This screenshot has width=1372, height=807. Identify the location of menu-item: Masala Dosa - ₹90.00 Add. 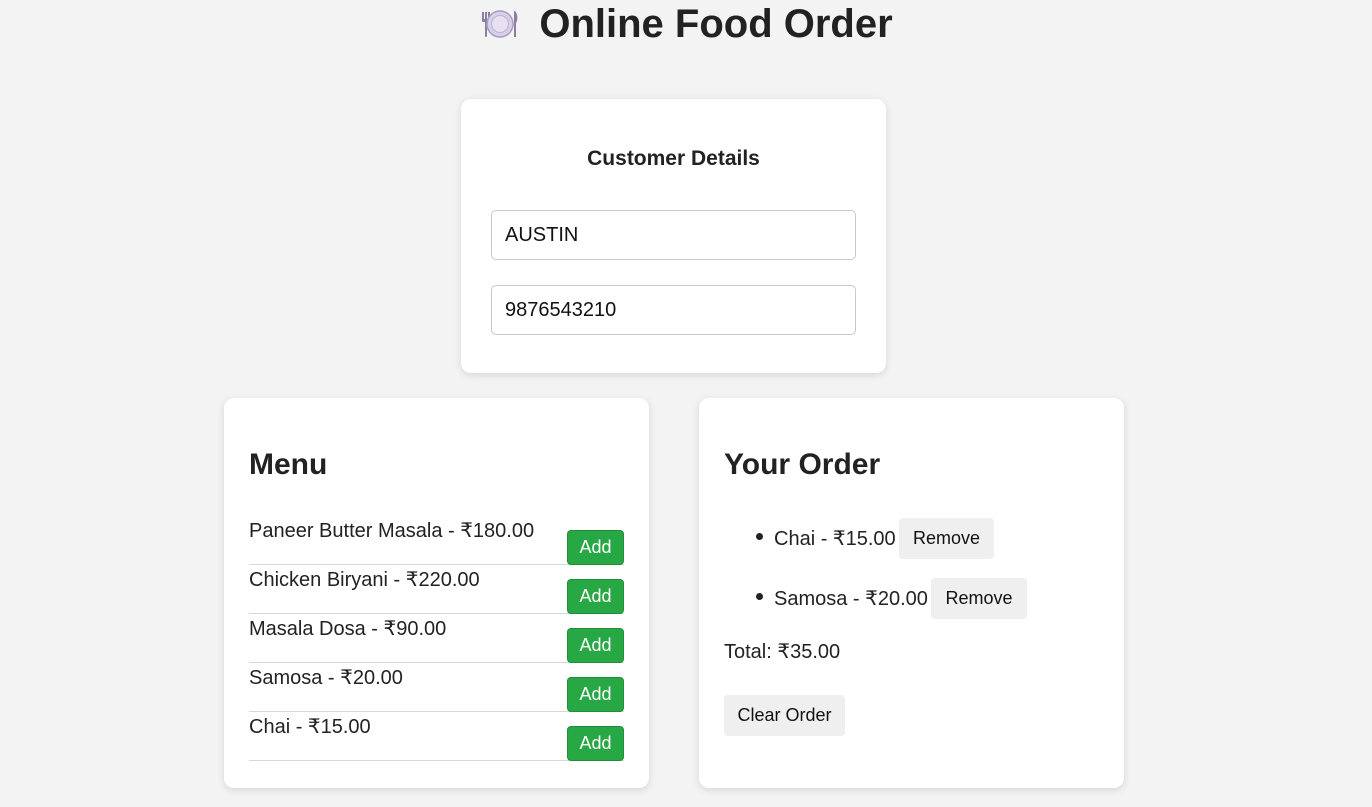
(436, 638).